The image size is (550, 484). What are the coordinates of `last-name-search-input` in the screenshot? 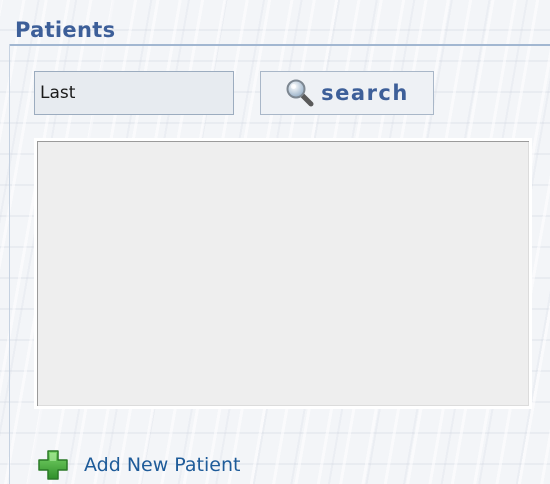 It's located at (134, 93).